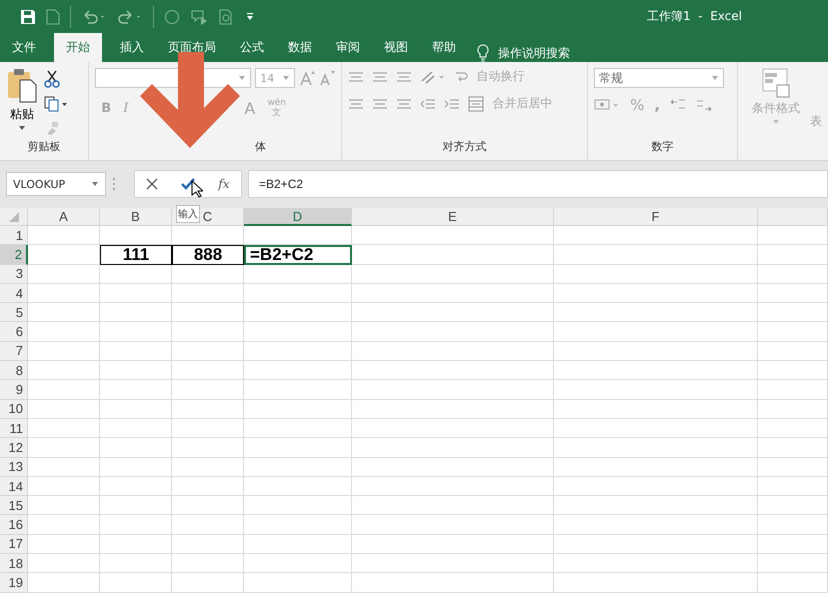  Describe the element at coordinates (22, 128) in the screenshot. I see `dropdown-caret-icon` at that location.